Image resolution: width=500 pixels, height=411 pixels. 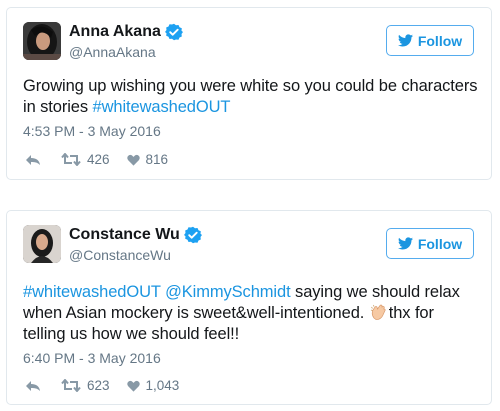 I want to click on retweet-button: 623, so click(x=85, y=385).